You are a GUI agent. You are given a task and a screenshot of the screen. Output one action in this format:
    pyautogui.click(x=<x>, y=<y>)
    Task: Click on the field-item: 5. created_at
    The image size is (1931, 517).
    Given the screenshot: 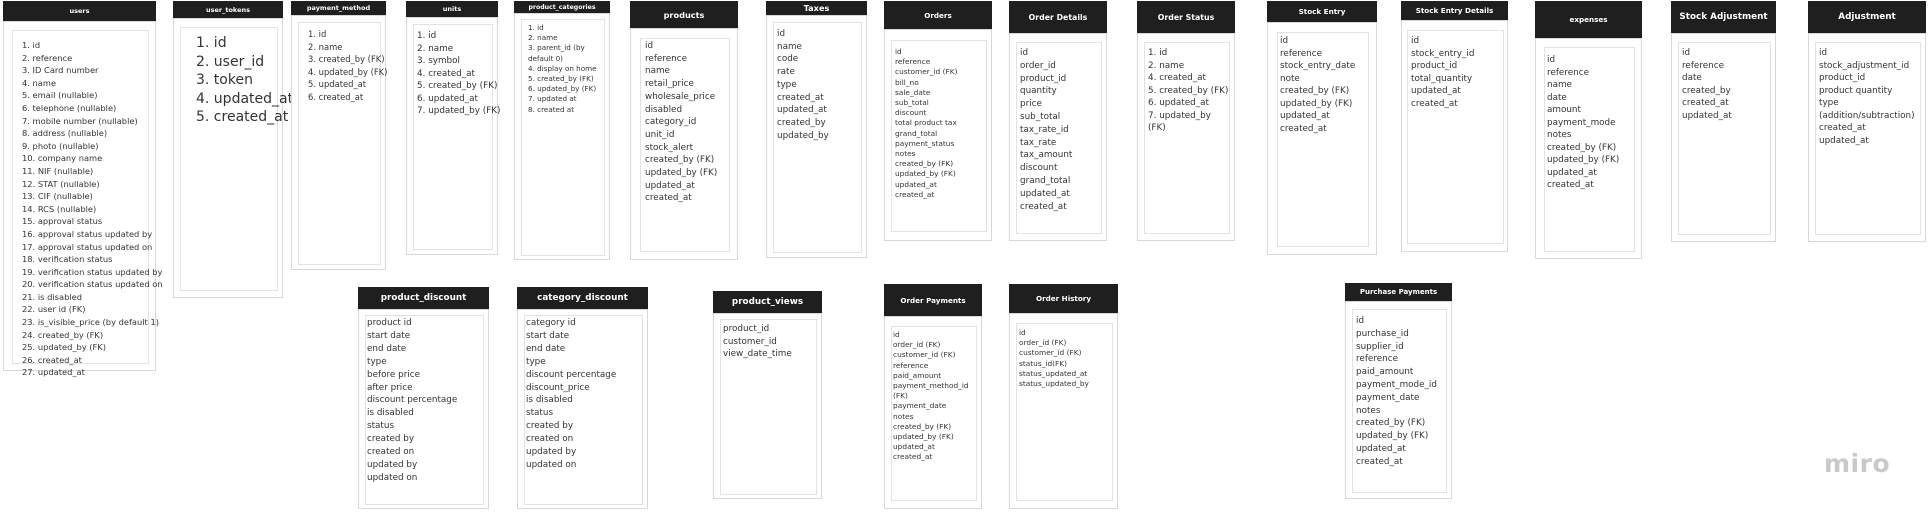 What is the action you would take?
    pyautogui.click(x=242, y=117)
    